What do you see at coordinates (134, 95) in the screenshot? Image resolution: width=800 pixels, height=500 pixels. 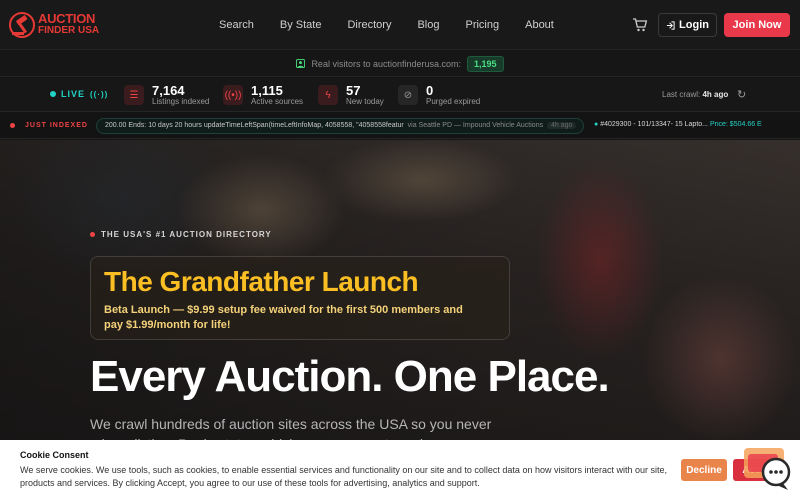 I see `list-icon: ☰` at bounding box center [134, 95].